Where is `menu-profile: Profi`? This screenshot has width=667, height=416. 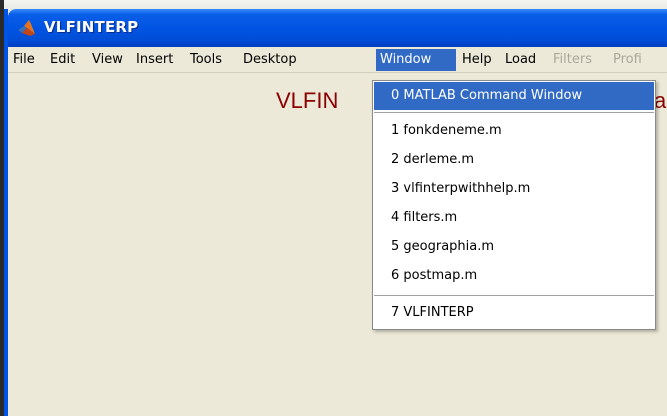 menu-profile: Profi is located at coordinates (627, 60).